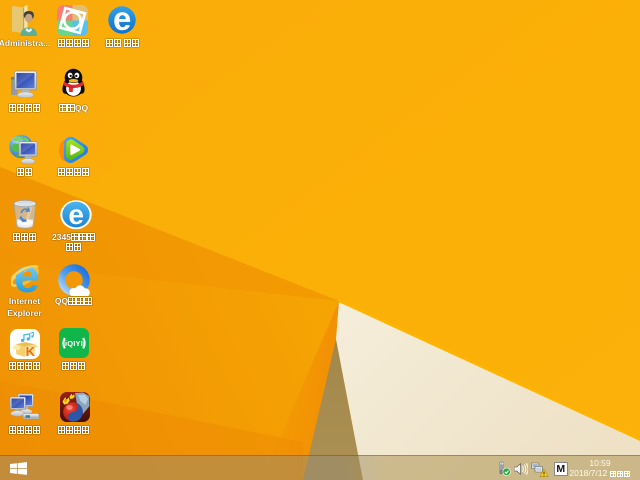  Describe the element at coordinates (74, 343) in the screenshot. I see `svg-text: iQIYI` at that location.